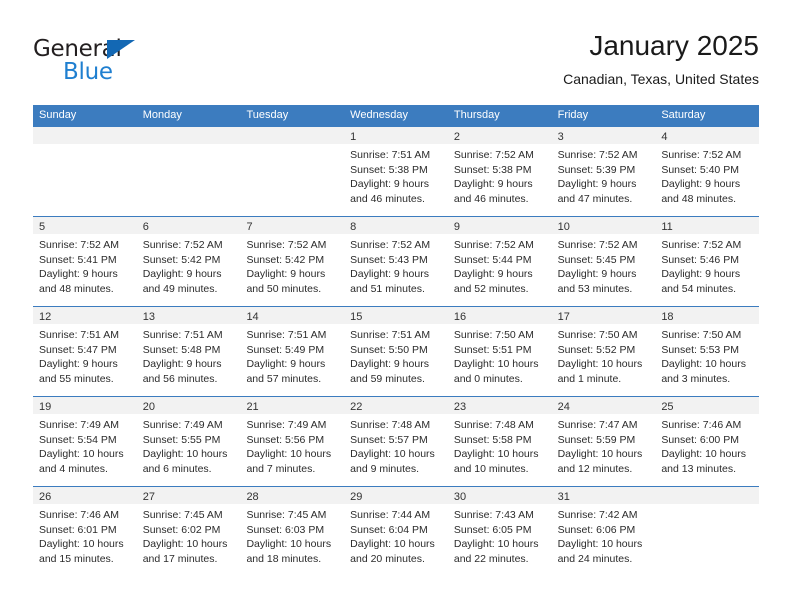  Describe the element at coordinates (492, 349) in the screenshot. I see `sunset-time: Sunset: 5:51 PM` at that location.